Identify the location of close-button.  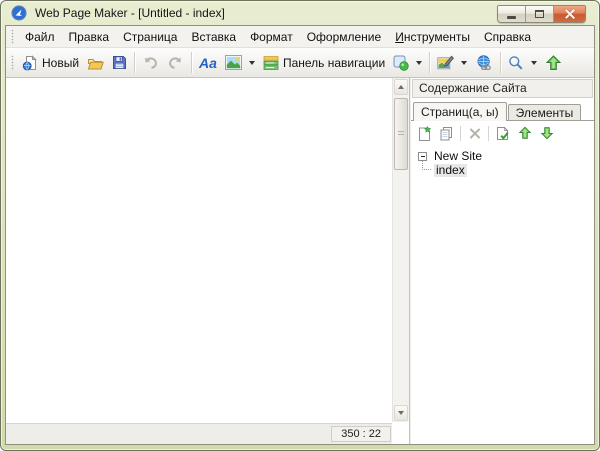
(569, 14).